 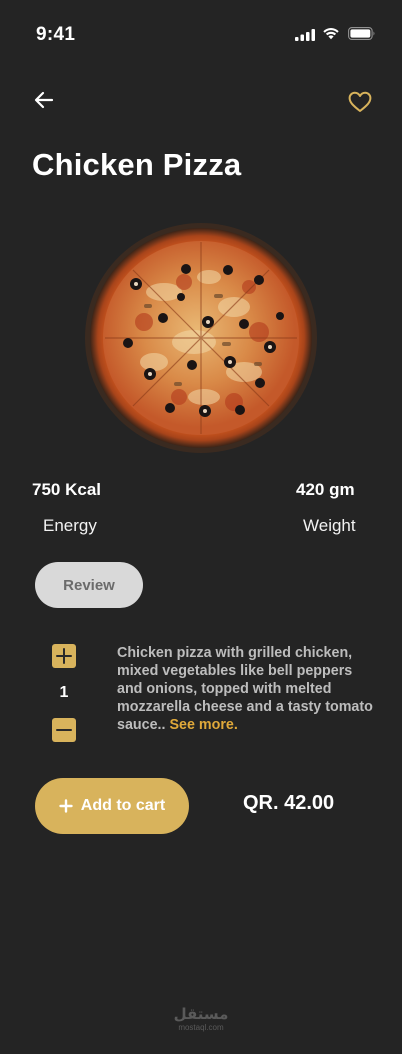 I want to click on increment-button, so click(x=64, y=656).